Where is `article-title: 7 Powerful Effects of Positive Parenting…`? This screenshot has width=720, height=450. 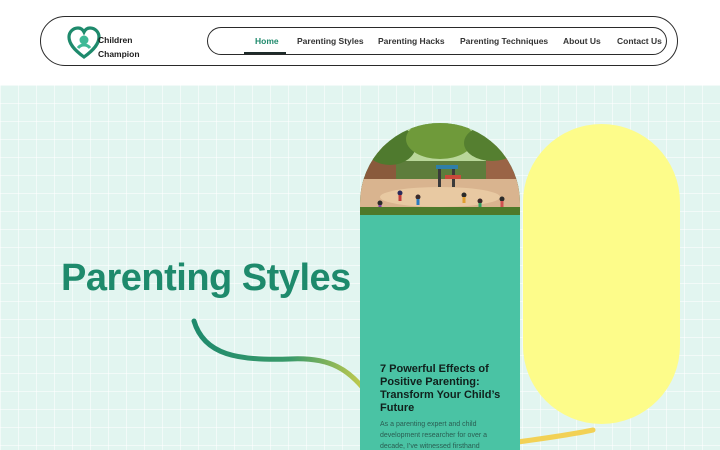 article-title: 7 Powerful Effects of Positive Parenting… is located at coordinates (444, 389).